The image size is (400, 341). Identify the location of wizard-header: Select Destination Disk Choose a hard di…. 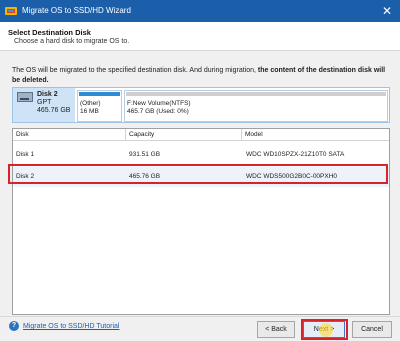
(200, 36).